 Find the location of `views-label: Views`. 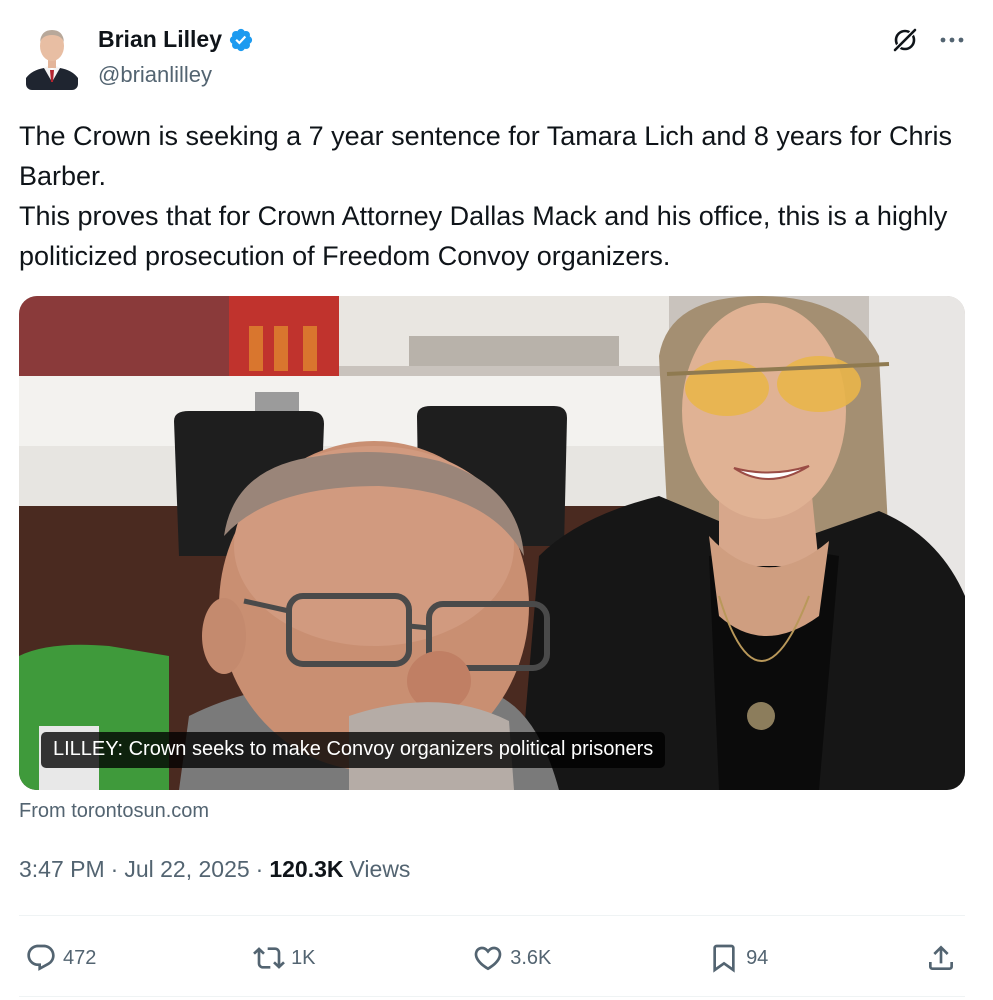

views-label: Views is located at coordinates (380, 869).